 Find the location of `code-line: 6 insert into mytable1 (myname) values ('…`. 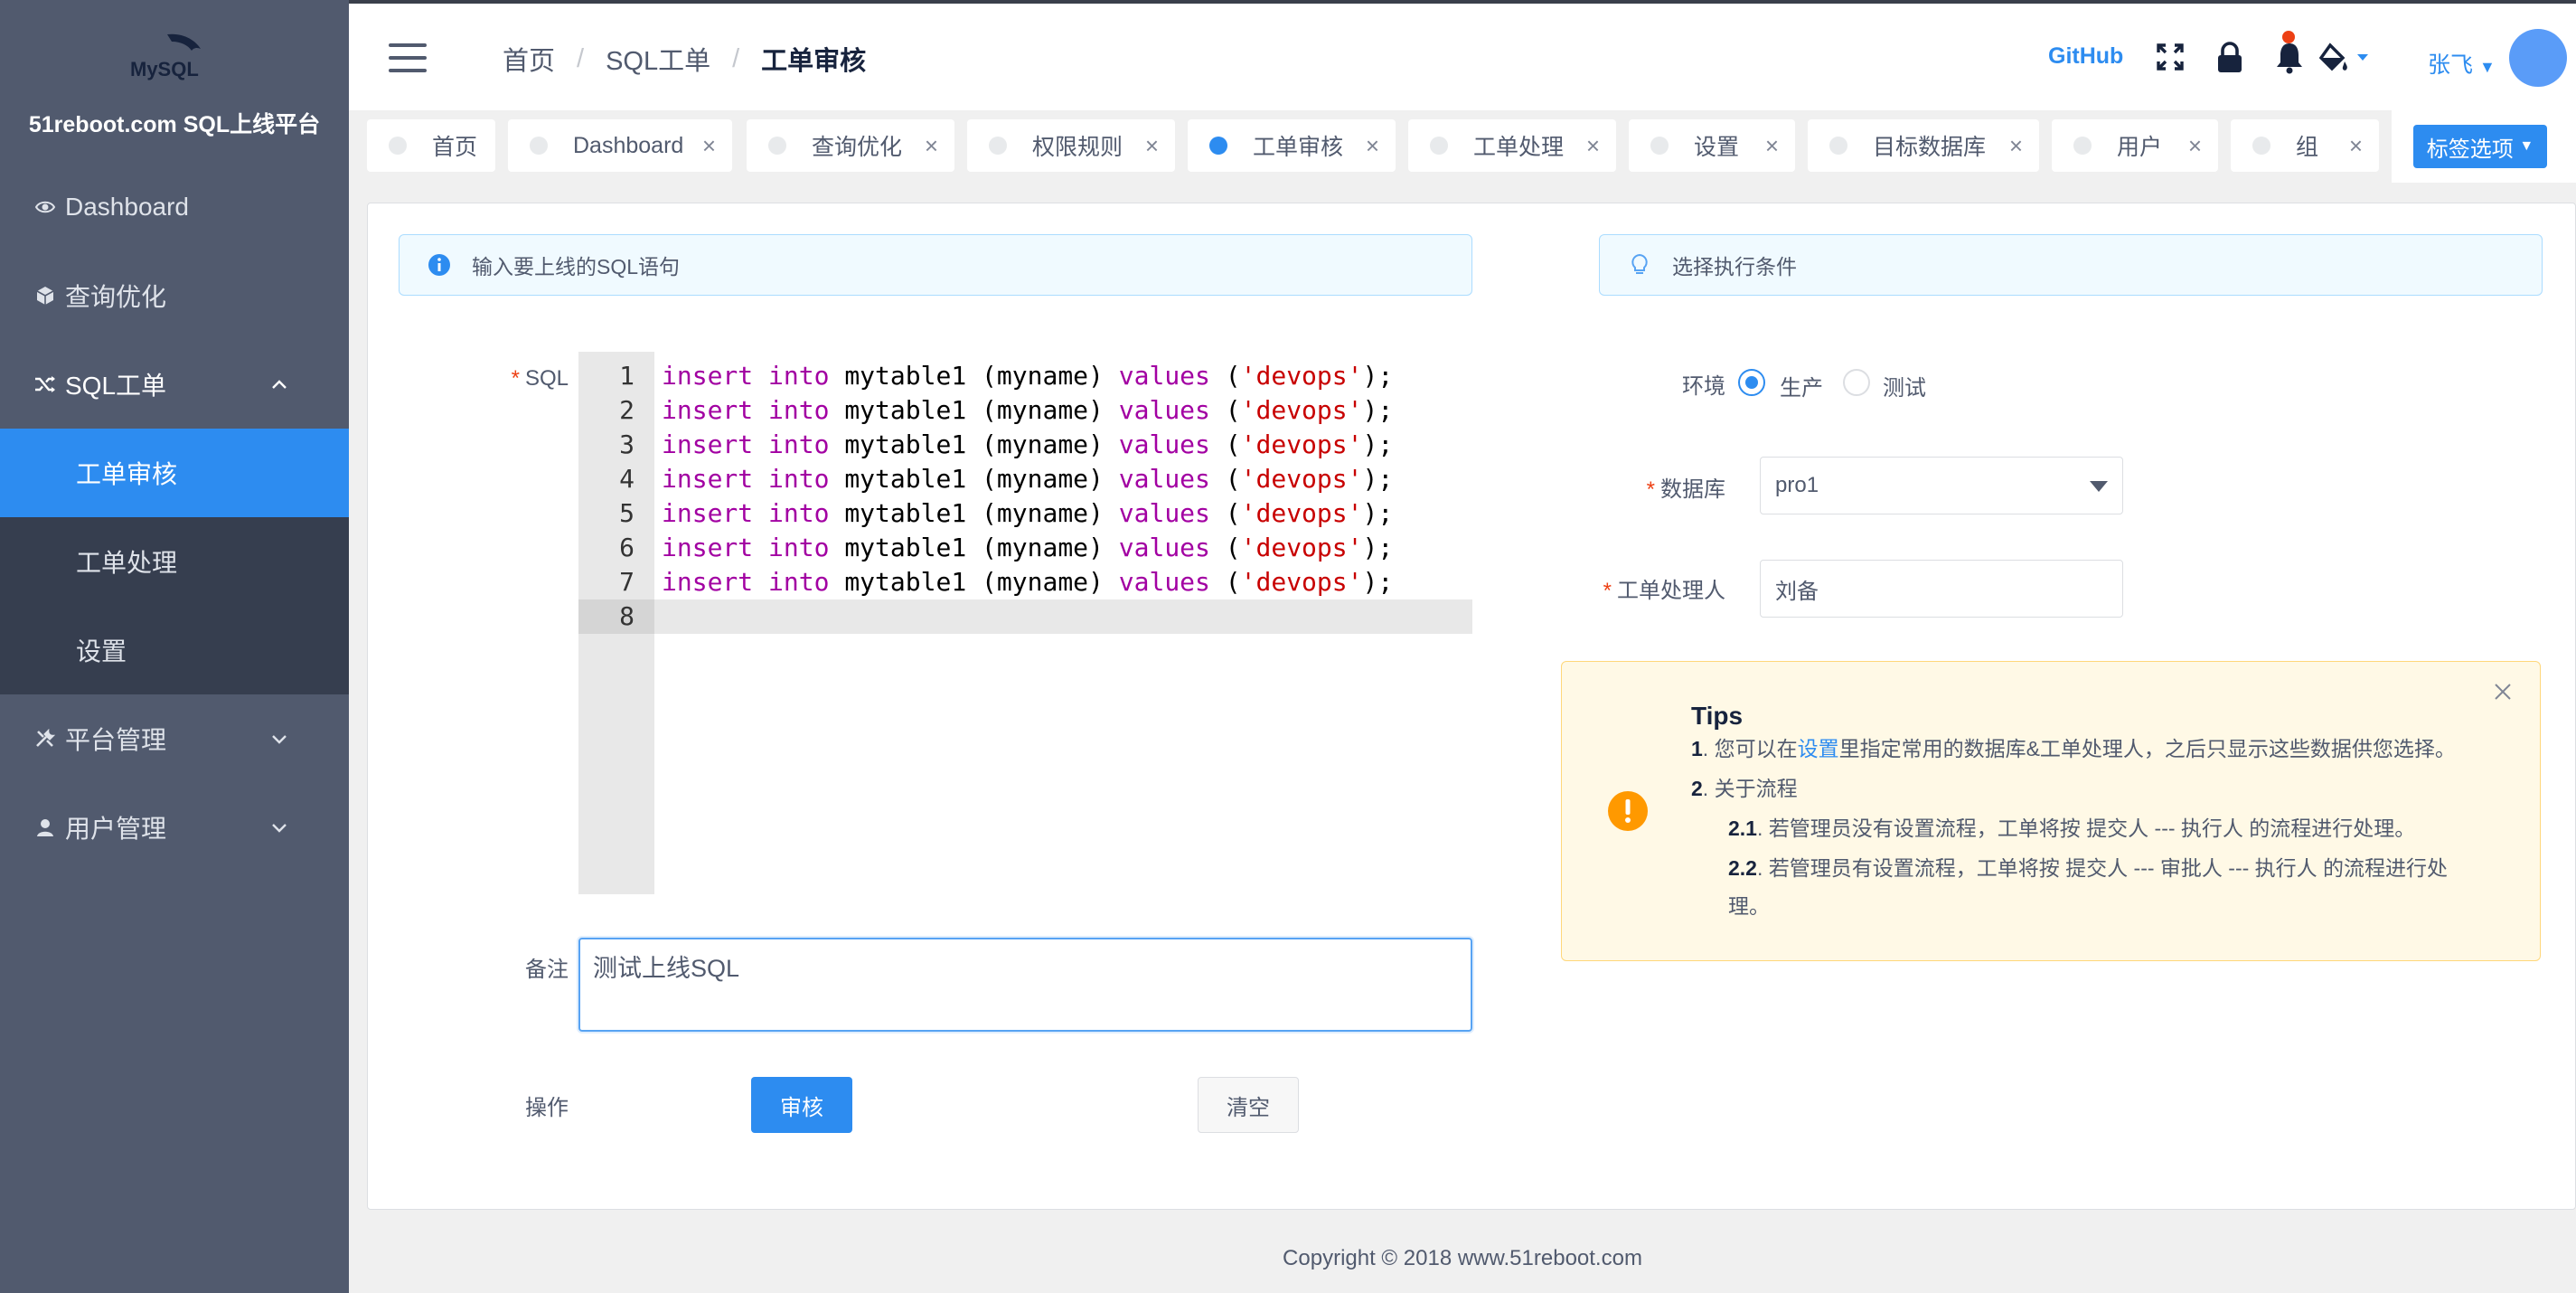

code-line: 6 insert into mytable1 (myname) values ('… is located at coordinates (1025, 548).